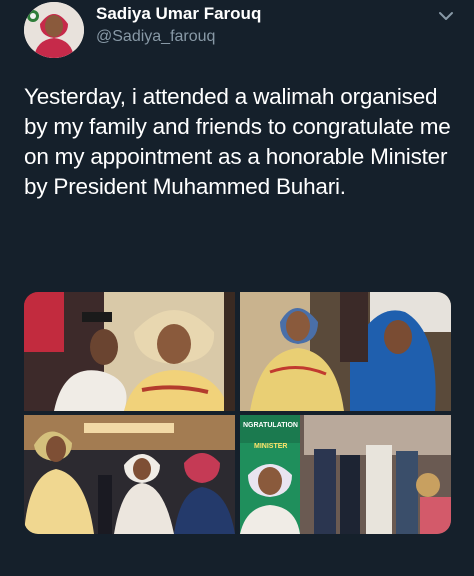 The height and width of the screenshot is (576, 474). Describe the element at coordinates (446, 16) in the screenshot. I see `chevron-down-icon` at that location.